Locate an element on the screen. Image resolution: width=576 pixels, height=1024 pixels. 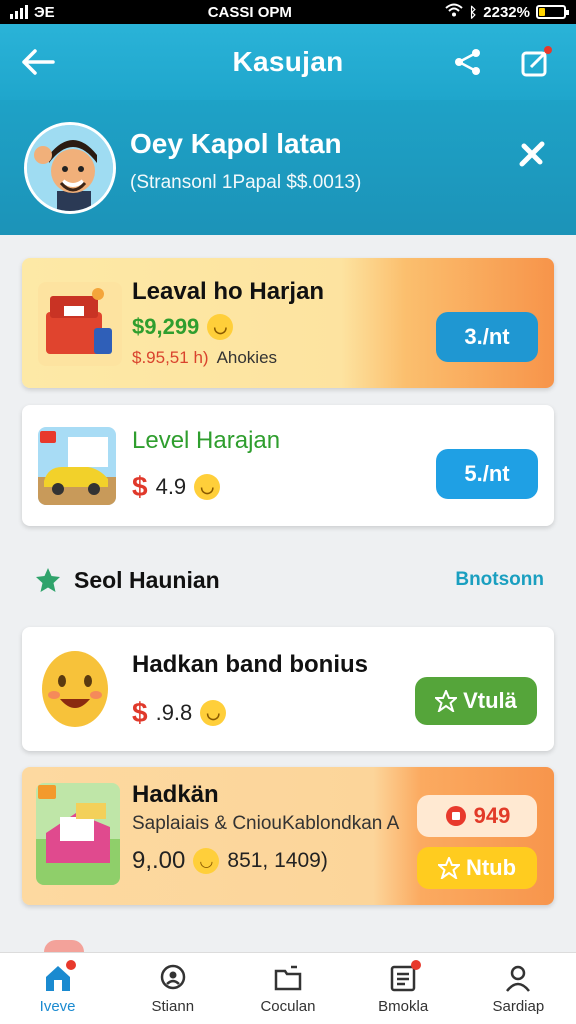
close-icon is located at coordinates (532, 154).